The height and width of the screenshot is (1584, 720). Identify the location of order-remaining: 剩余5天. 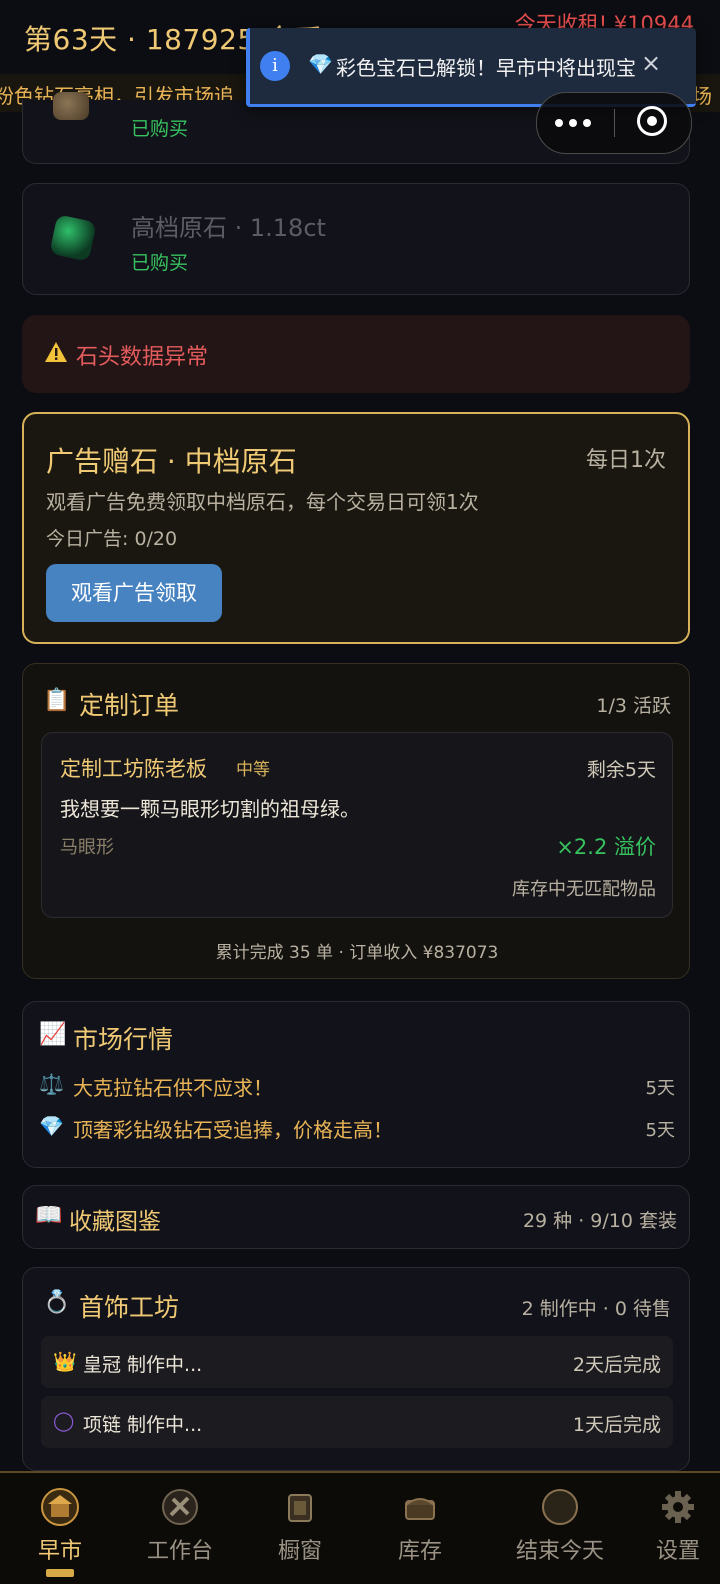
(621, 770).